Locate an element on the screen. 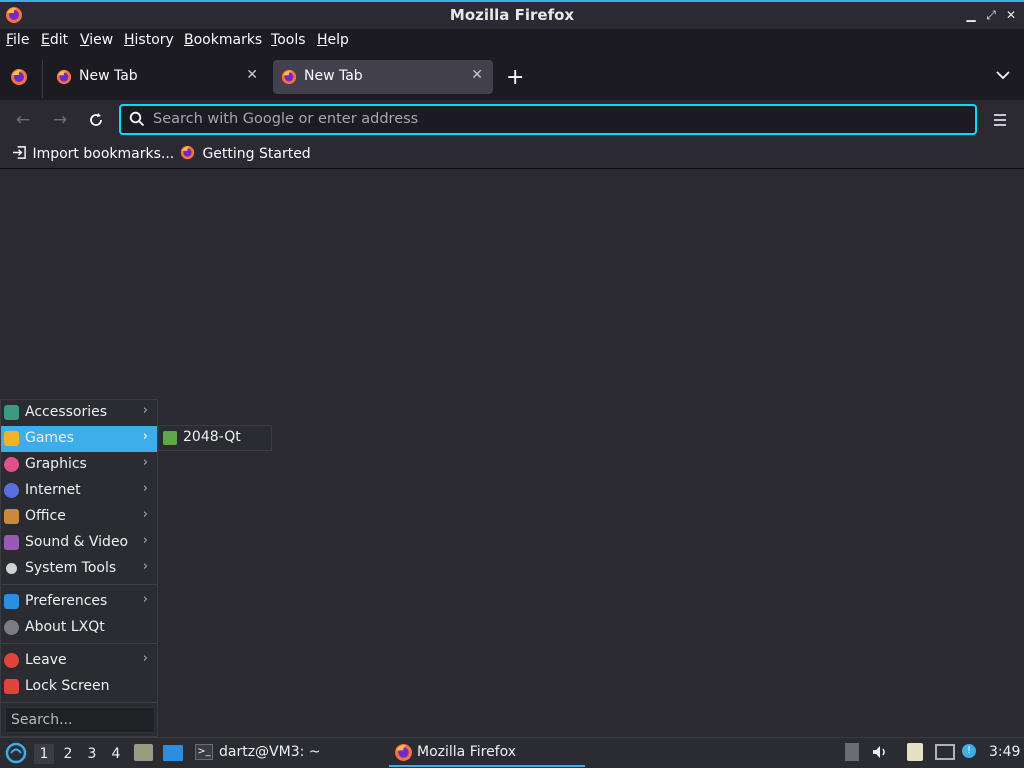  power-icon is located at coordinates (11, 660).